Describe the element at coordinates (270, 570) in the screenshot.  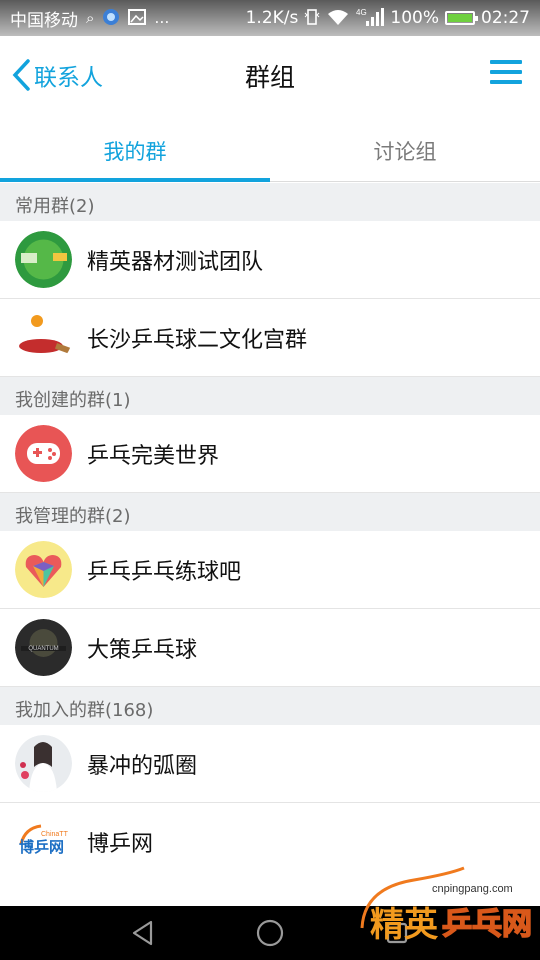
I see `group-row: 乒乓乒乓练球吧` at that location.